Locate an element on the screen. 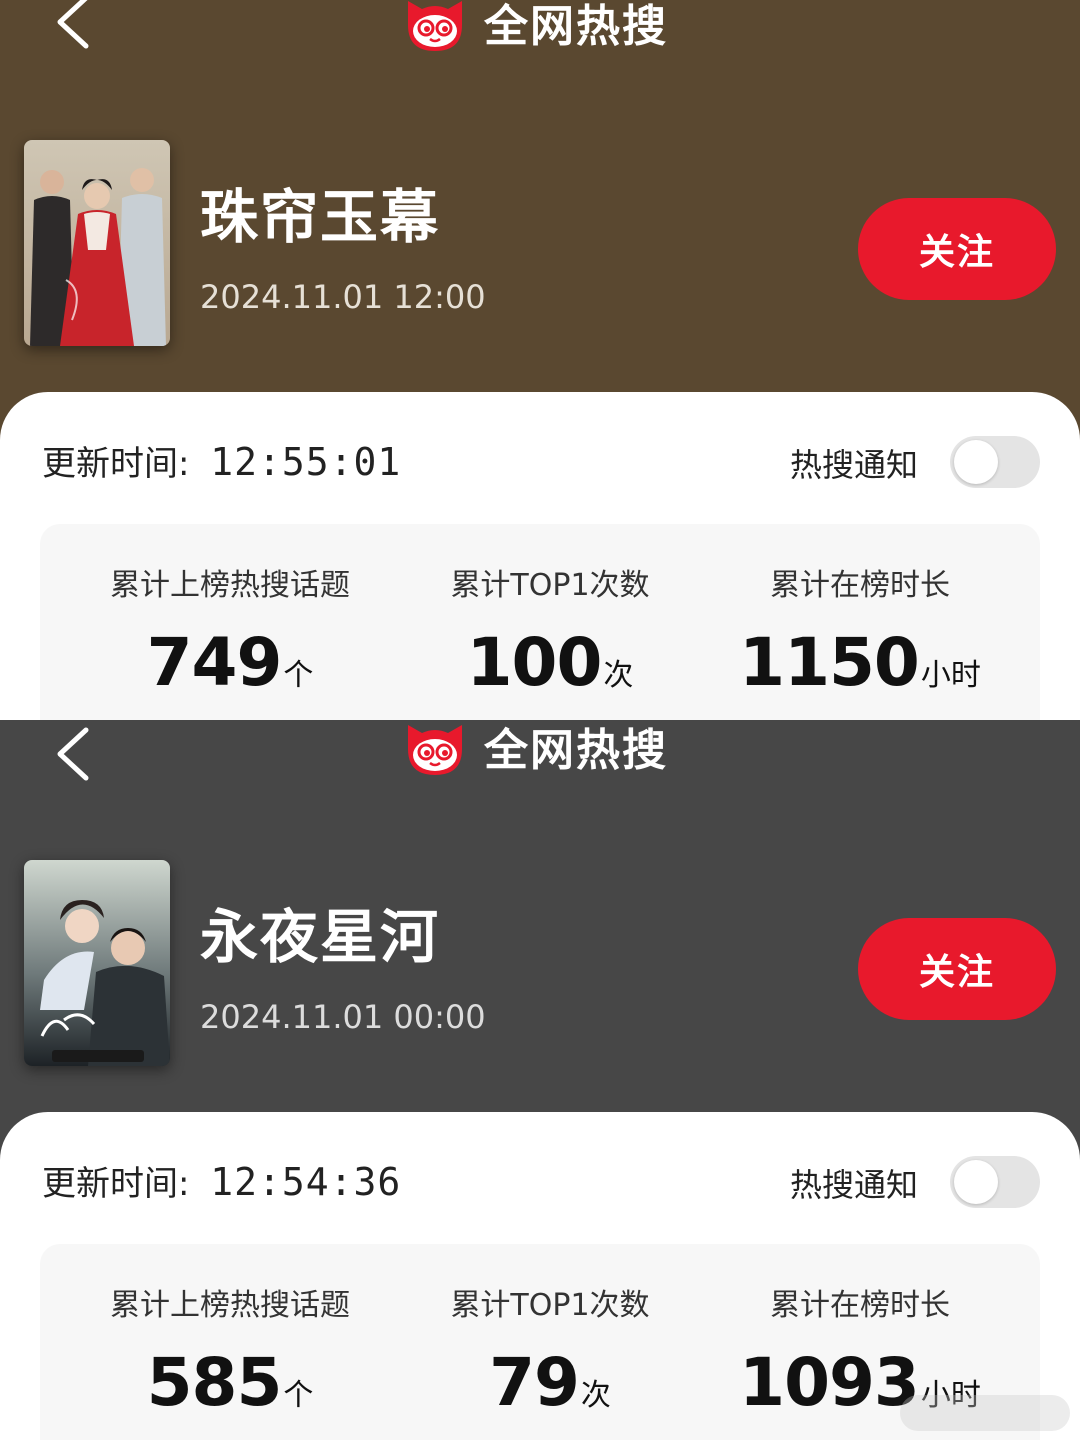 This screenshot has height=1440, width=1080. stat-duration: 累计在榜时长 1150小时 is located at coordinates (860, 630).